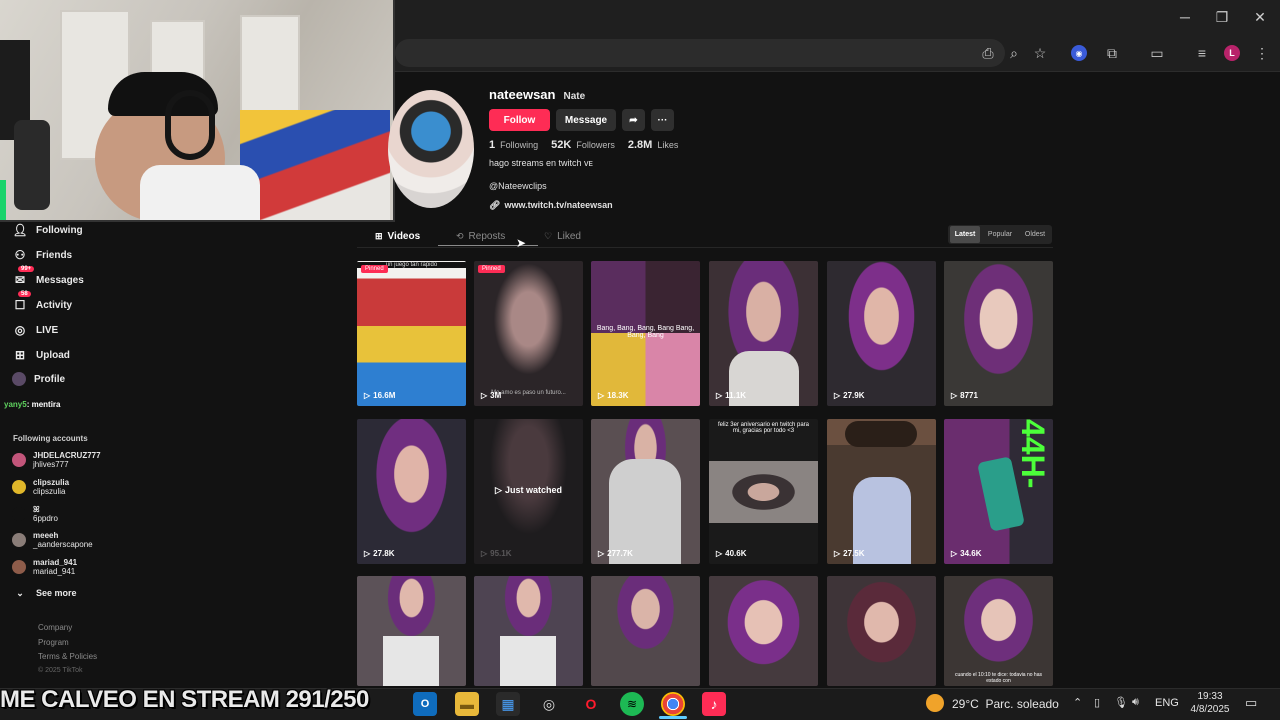 Image resolution: width=1280 pixels, height=720 pixels. Describe the element at coordinates (528, 333) in the screenshot. I see `video-card: Pinned Me amo es paso un futuro... ▷ 3M` at that location.